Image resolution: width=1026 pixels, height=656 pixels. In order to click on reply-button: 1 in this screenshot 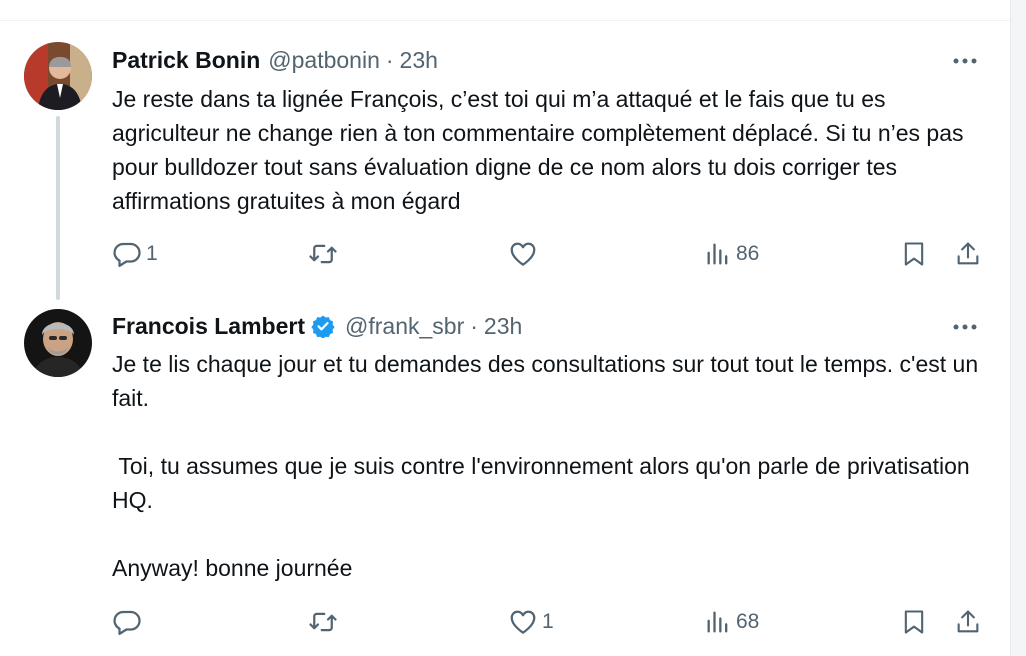, I will do `click(135, 254)`.